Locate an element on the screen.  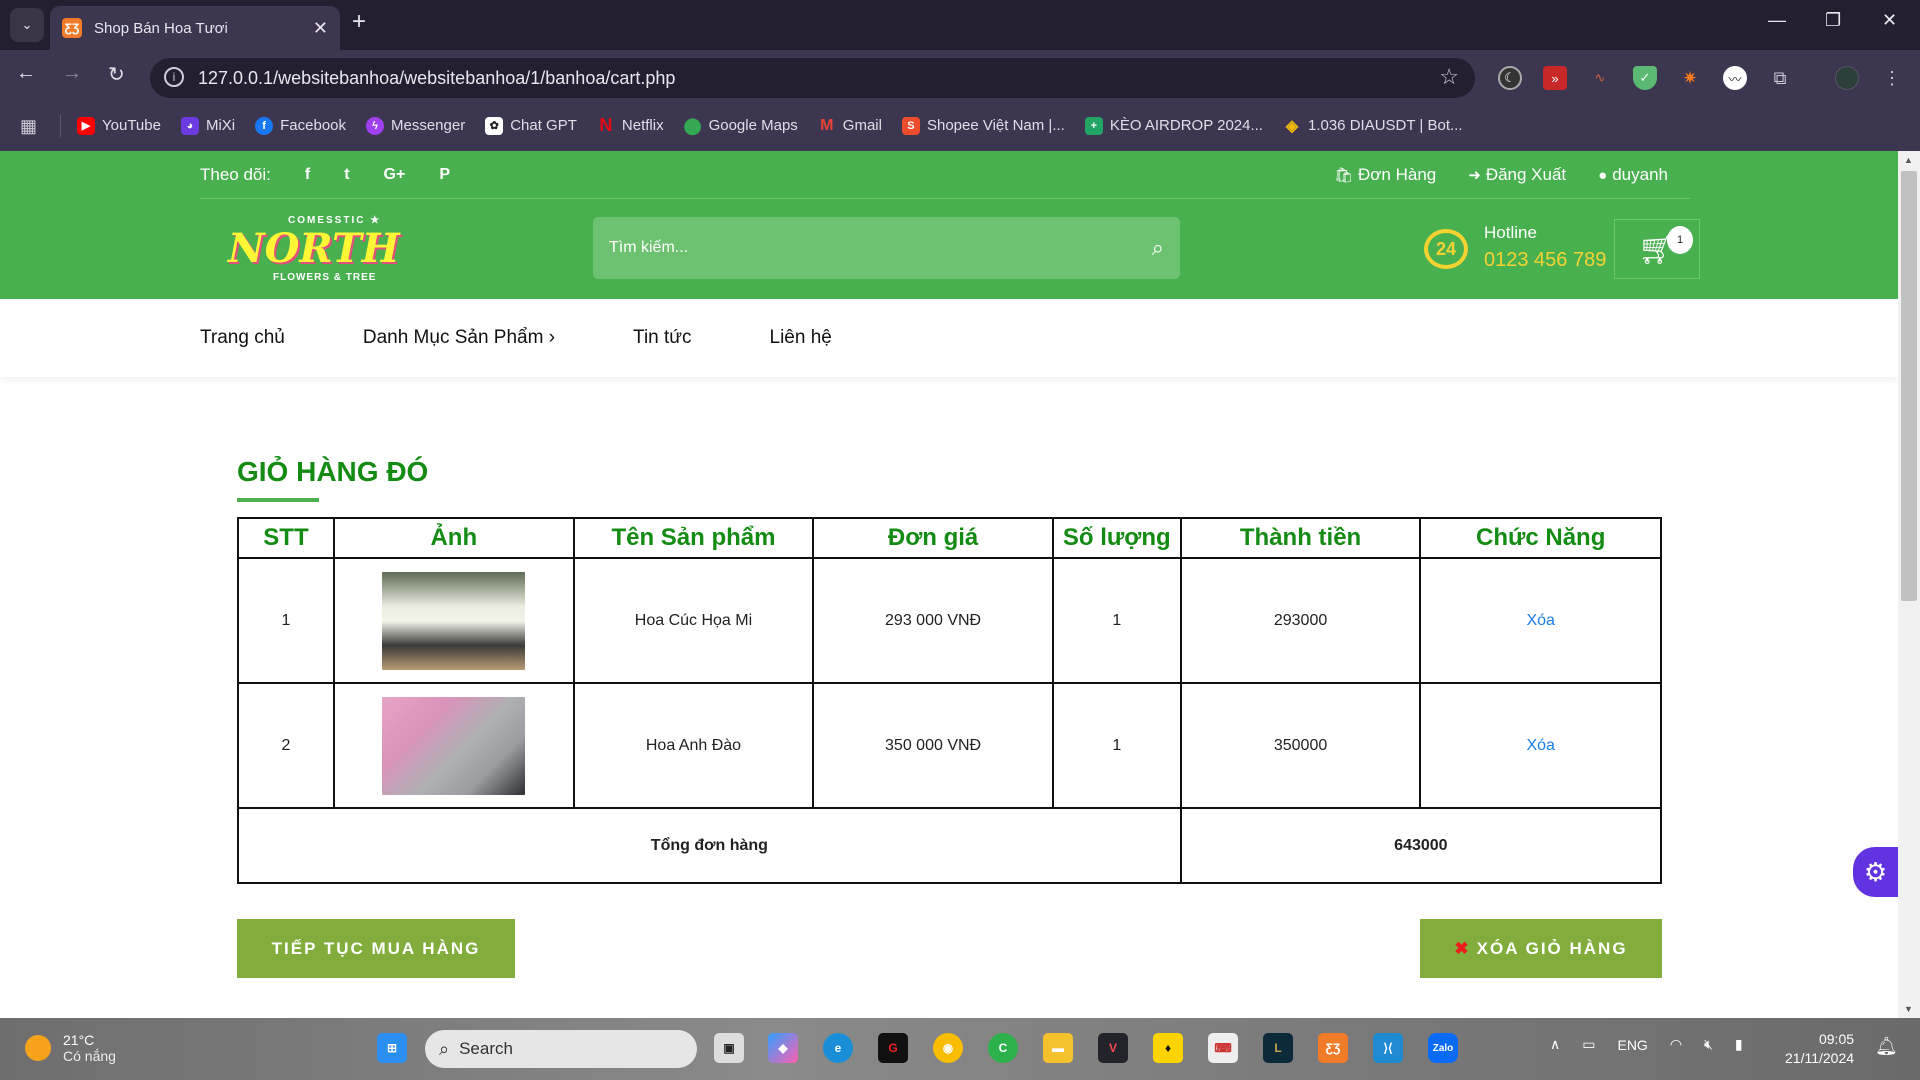
scroll-down-arrow: ▼ is located at coordinates (1908, 1009).